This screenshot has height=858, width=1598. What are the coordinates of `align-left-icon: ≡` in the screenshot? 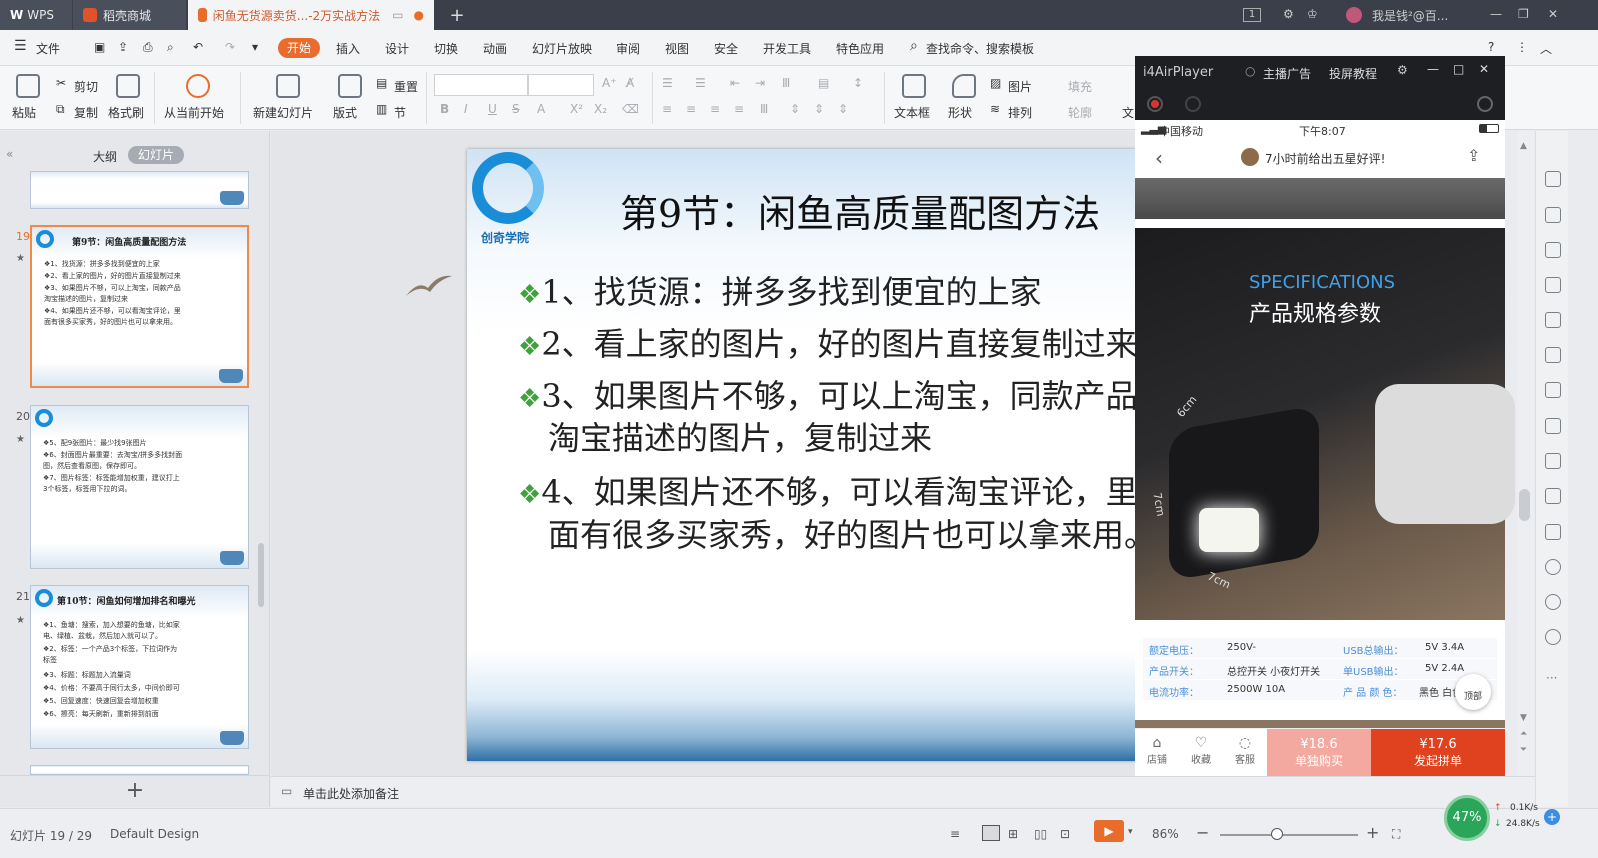 It's located at (667, 109).